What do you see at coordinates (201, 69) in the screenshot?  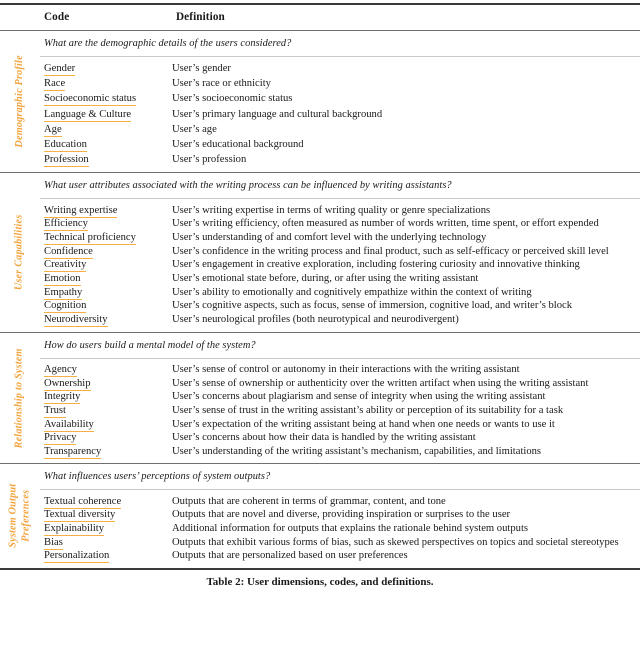 I see `row-definition: User’s gender` at bounding box center [201, 69].